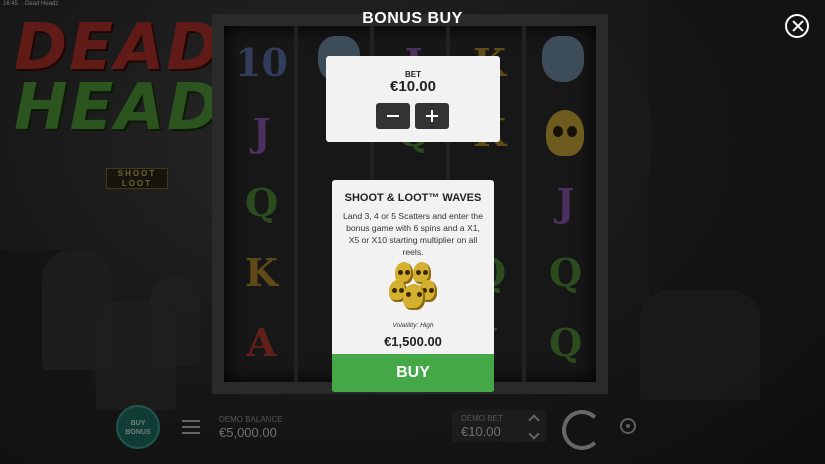  What do you see at coordinates (413, 373) in the screenshot?
I see `buy-button: BUY` at bounding box center [413, 373].